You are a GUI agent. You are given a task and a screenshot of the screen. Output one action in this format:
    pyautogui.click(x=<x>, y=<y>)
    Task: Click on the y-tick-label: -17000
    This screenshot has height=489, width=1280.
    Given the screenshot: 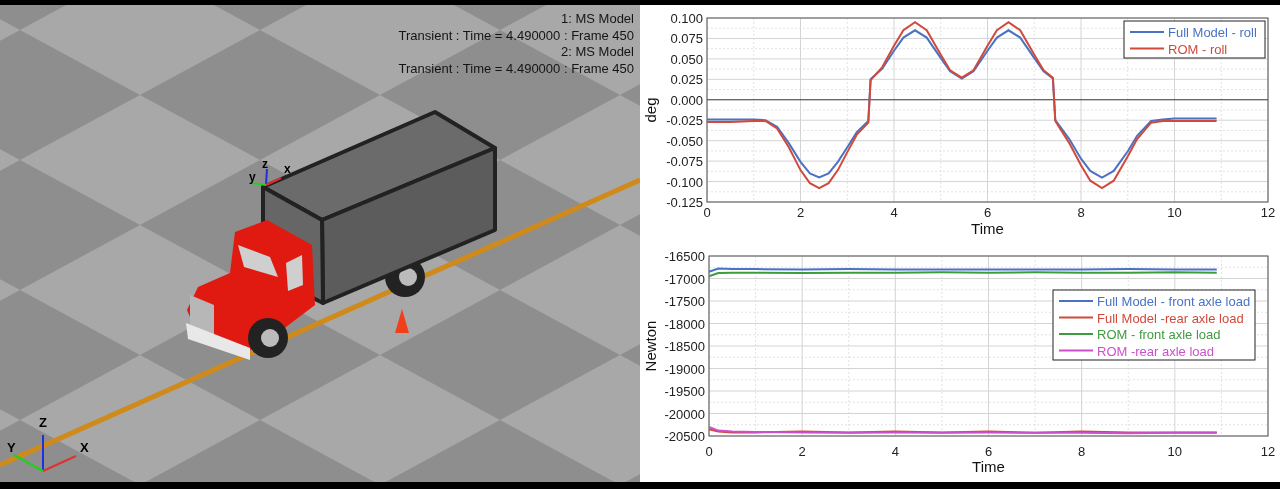 What is the action you would take?
    pyautogui.click(x=684, y=279)
    